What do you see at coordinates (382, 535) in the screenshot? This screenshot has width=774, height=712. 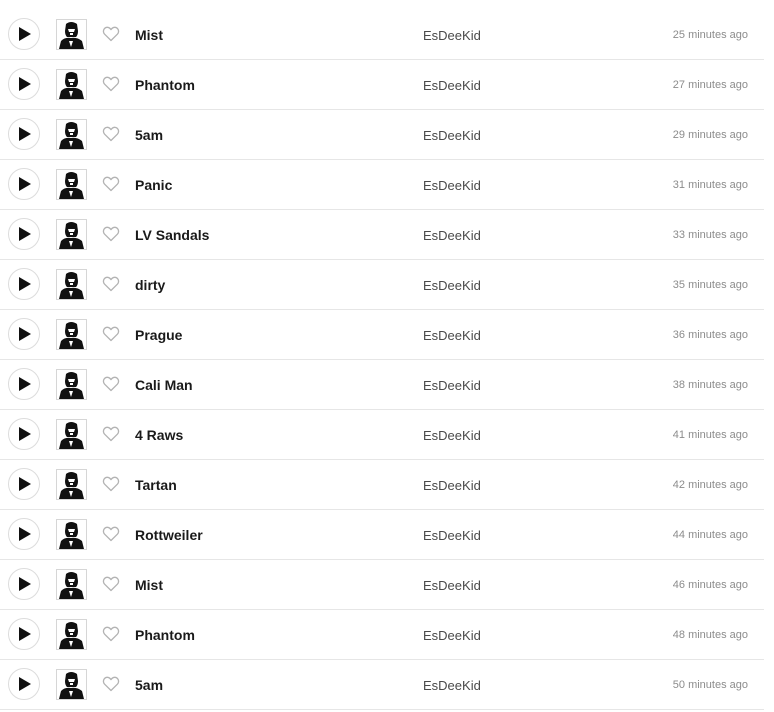 I see `track-row: Rottweiler EsDeeKid 44 minutes ago` at bounding box center [382, 535].